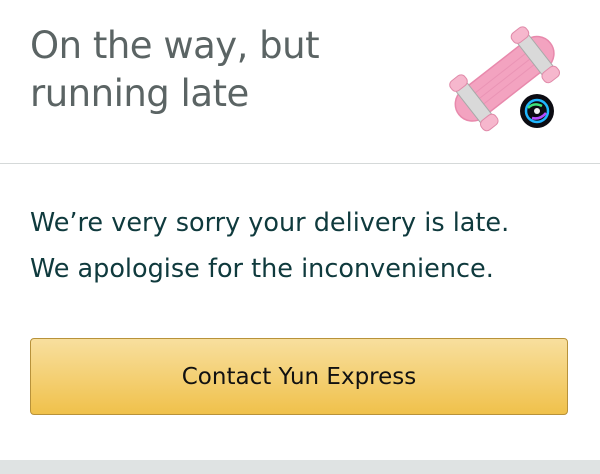 The image size is (600, 474). Describe the element at coordinates (270, 223) in the screenshot. I see `delay-message-line-1: We’re very sorry your delivery is late.` at that location.